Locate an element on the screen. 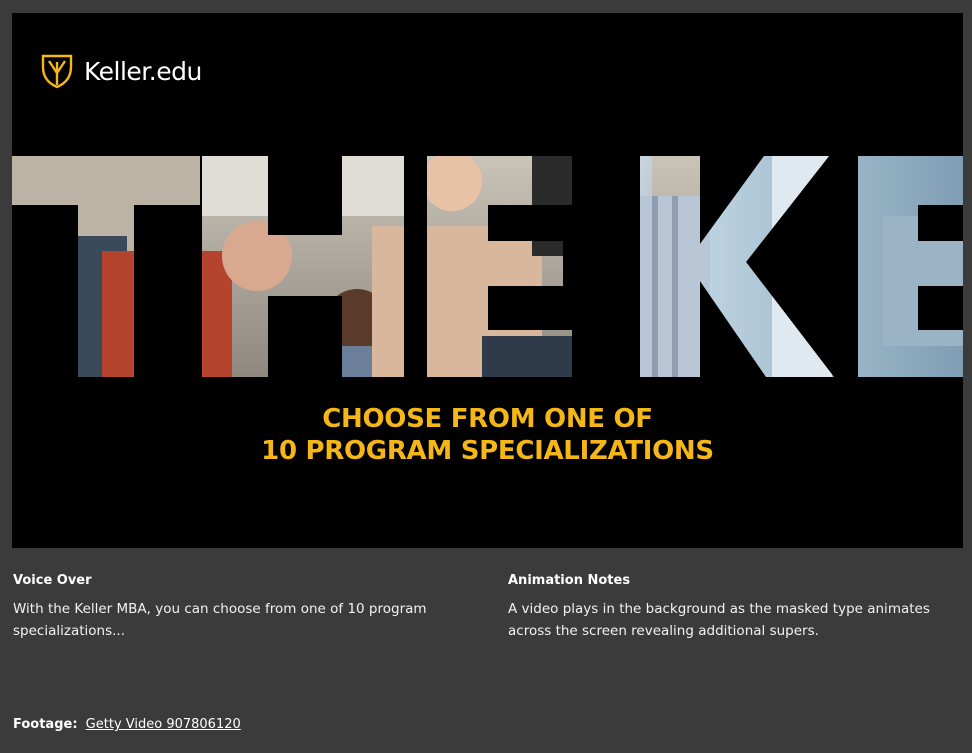  supers-line-2: 10 PROGRAM SPECIALIZATIONS is located at coordinates (487, 451).